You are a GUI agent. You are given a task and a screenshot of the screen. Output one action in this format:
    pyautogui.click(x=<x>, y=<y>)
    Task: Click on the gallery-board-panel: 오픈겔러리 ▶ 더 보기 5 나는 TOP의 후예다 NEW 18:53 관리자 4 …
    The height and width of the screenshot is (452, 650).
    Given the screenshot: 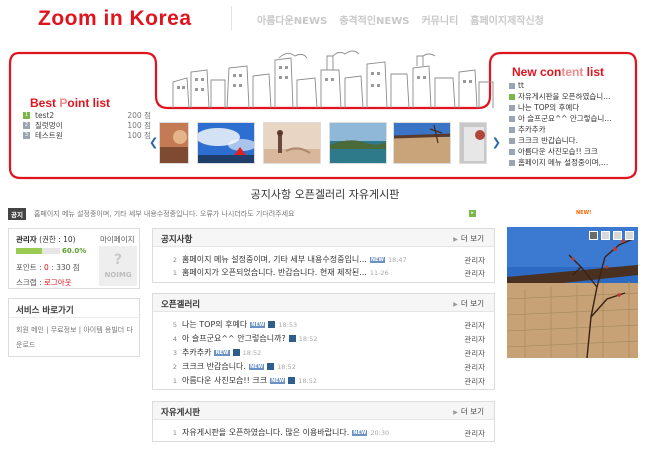 What is the action you would take?
    pyautogui.click(x=323, y=341)
    